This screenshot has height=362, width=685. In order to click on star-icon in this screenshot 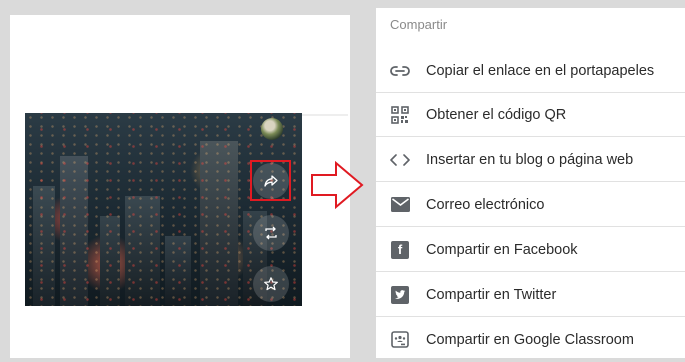, I will do `click(271, 284)`.